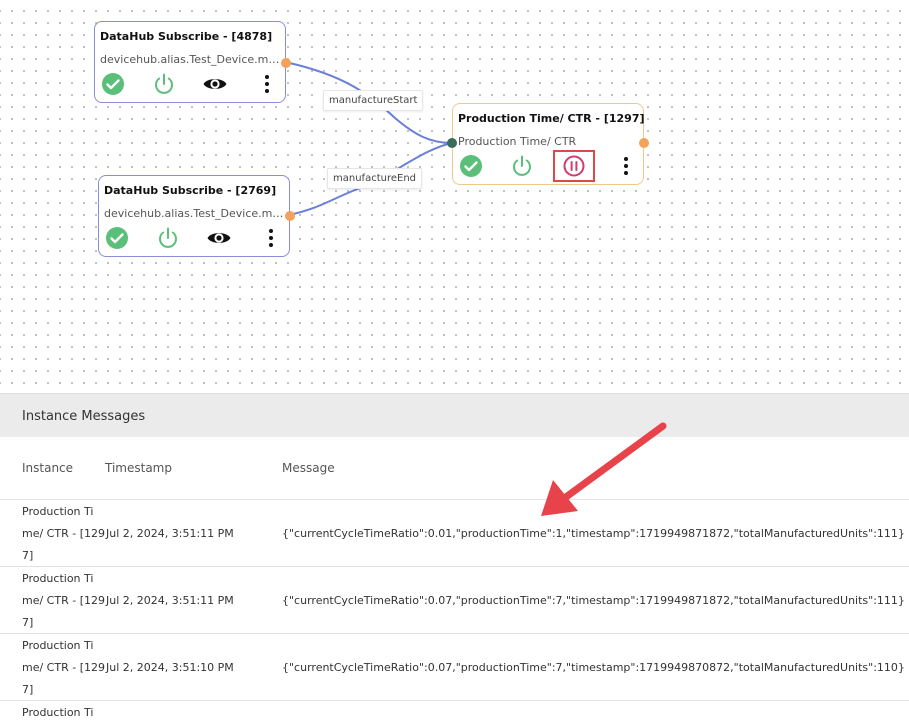 This screenshot has width=909, height=723. I want to click on node-title: DataHub Subscribe - [4878], so click(186, 36).